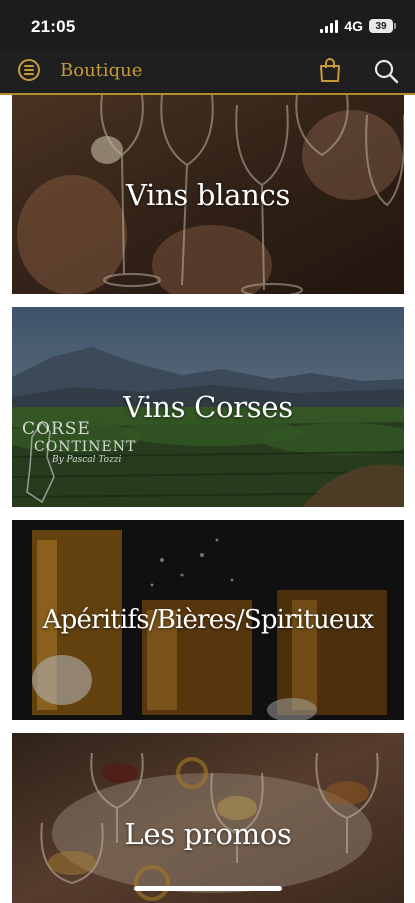 The image size is (415, 903). I want to click on battery-icon: 39, so click(382, 26).